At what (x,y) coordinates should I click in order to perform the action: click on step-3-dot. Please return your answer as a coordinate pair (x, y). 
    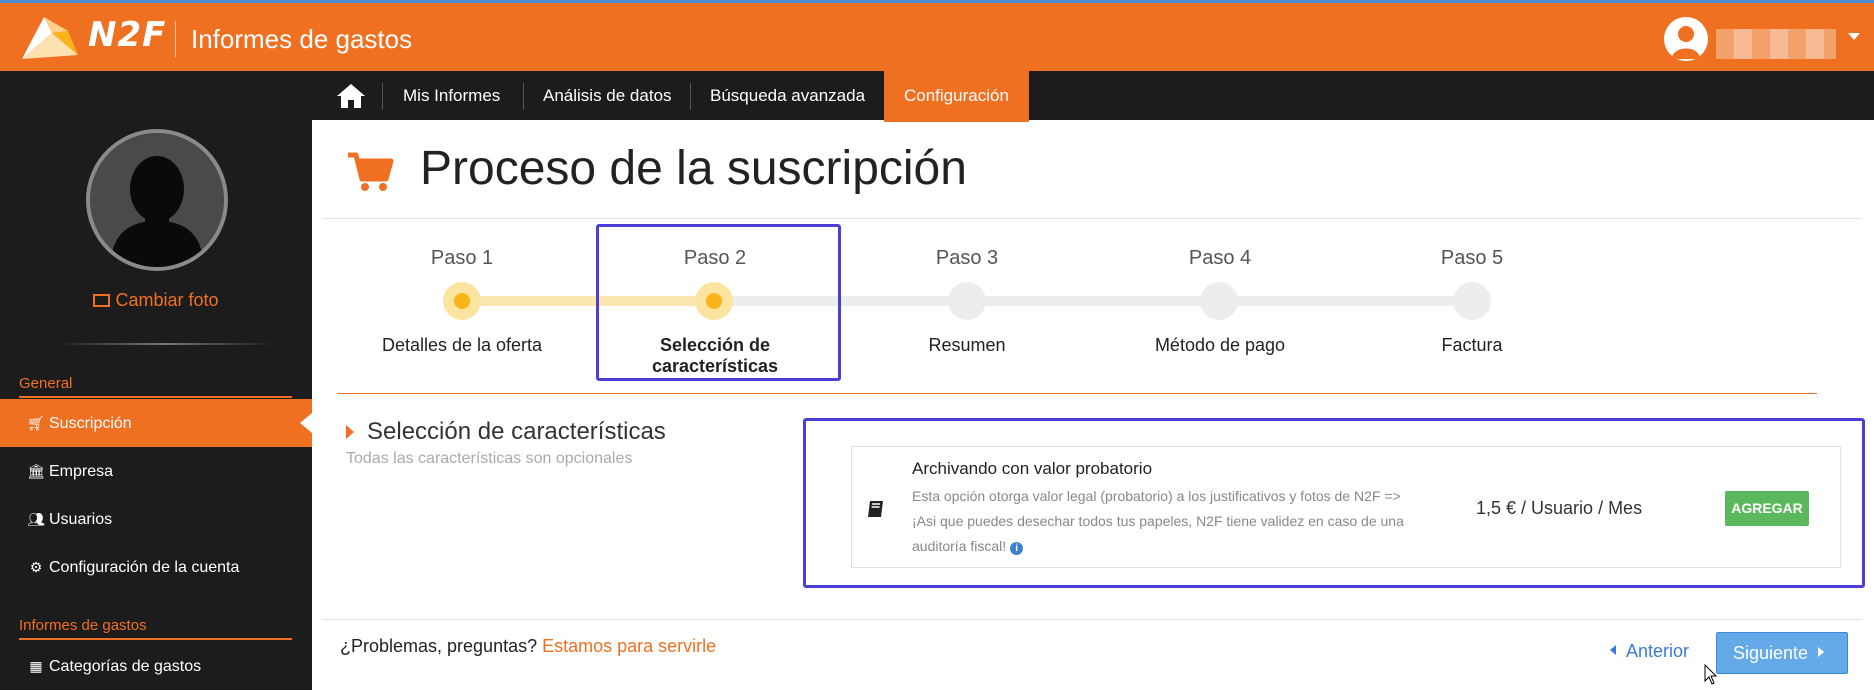
    Looking at the image, I should click on (967, 301).